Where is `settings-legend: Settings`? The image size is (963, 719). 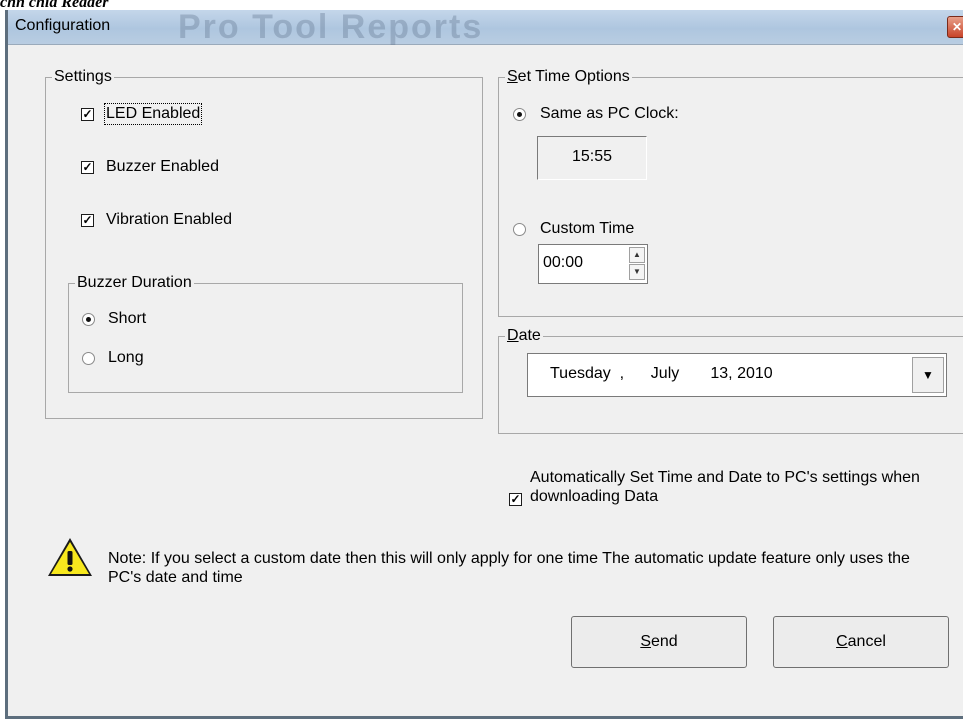
settings-legend: Settings is located at coordinates (83, 77).